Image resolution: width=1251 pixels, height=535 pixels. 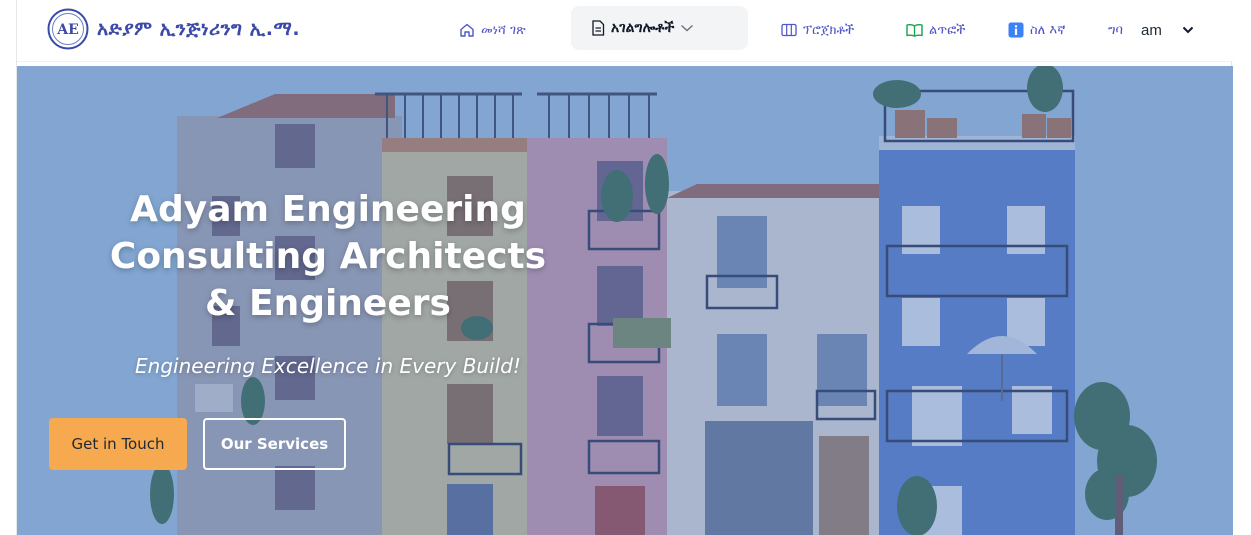 I want to click on nav-about: ስለ እኛ, so click(x=1036, y=30).